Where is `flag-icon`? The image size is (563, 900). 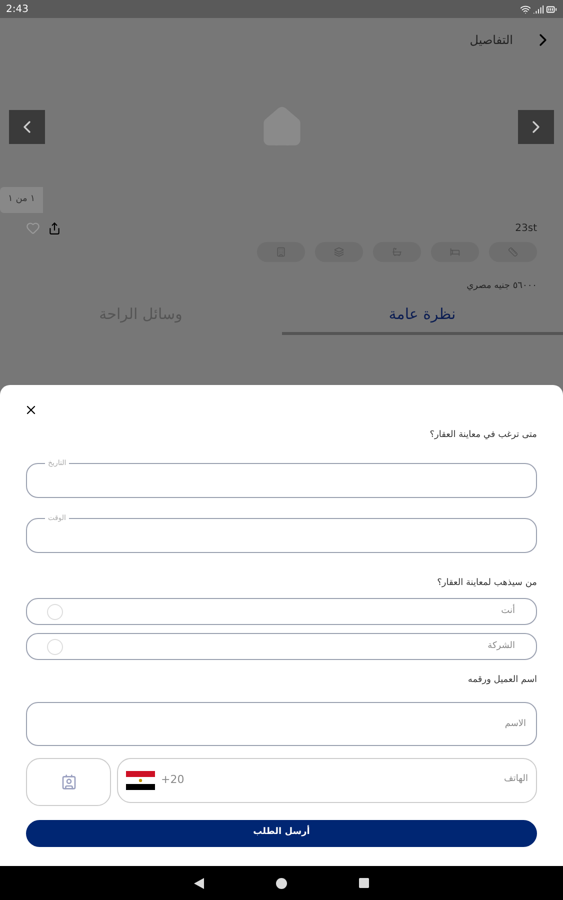
flag-icon is located at coordinates (140, 780).